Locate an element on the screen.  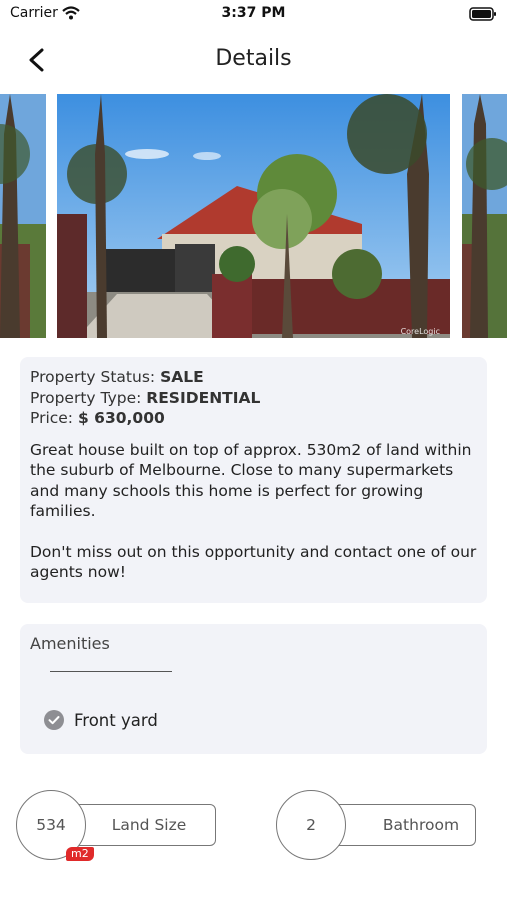
amenities-title: Amenities is located at coordinates (70, 643).